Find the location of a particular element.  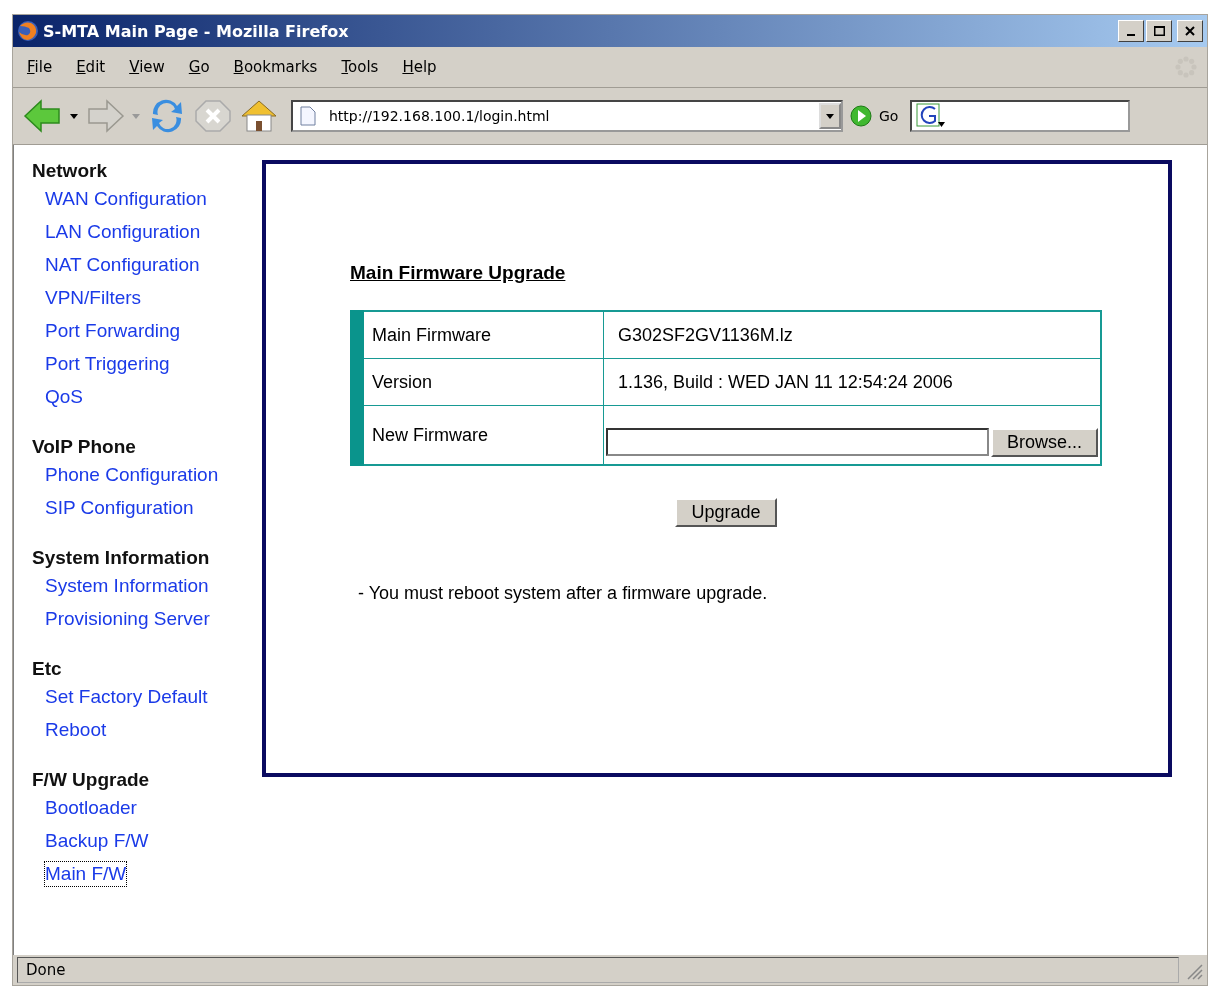

nav-link: QoS is located at coordinates (64, 397).